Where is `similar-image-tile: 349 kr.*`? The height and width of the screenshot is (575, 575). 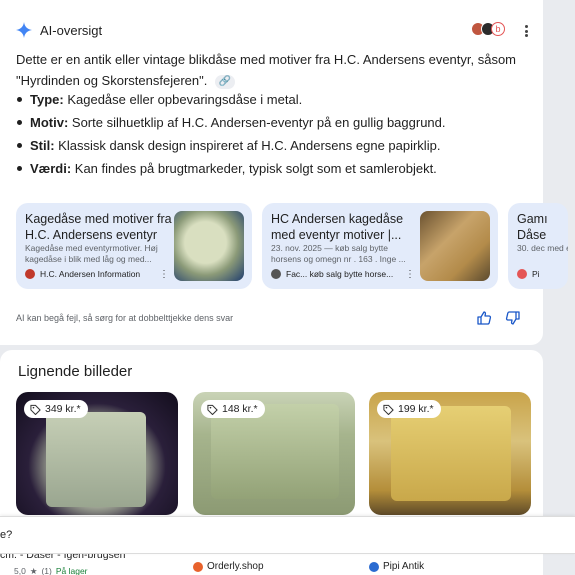
similar-image-tile: 349 kr.* is located at coordinates (97, 453).